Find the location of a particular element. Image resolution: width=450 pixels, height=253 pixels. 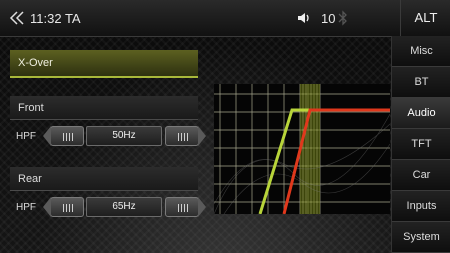

clock: 11:32 TA is located at coordinates (55, 18).